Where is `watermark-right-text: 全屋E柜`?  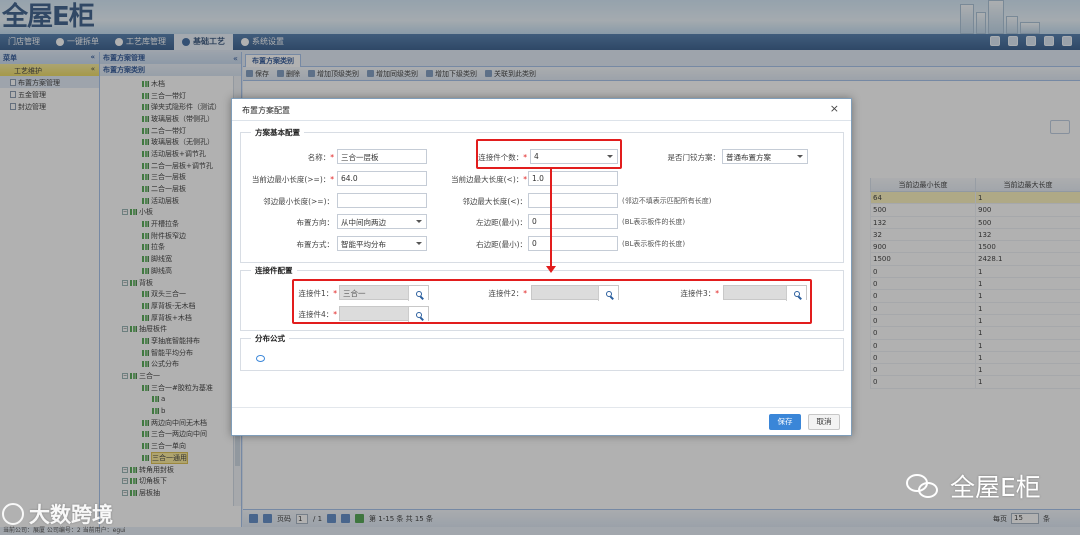 watermark-right-text: 全屋E柜 is located at coordinates (995, 487).